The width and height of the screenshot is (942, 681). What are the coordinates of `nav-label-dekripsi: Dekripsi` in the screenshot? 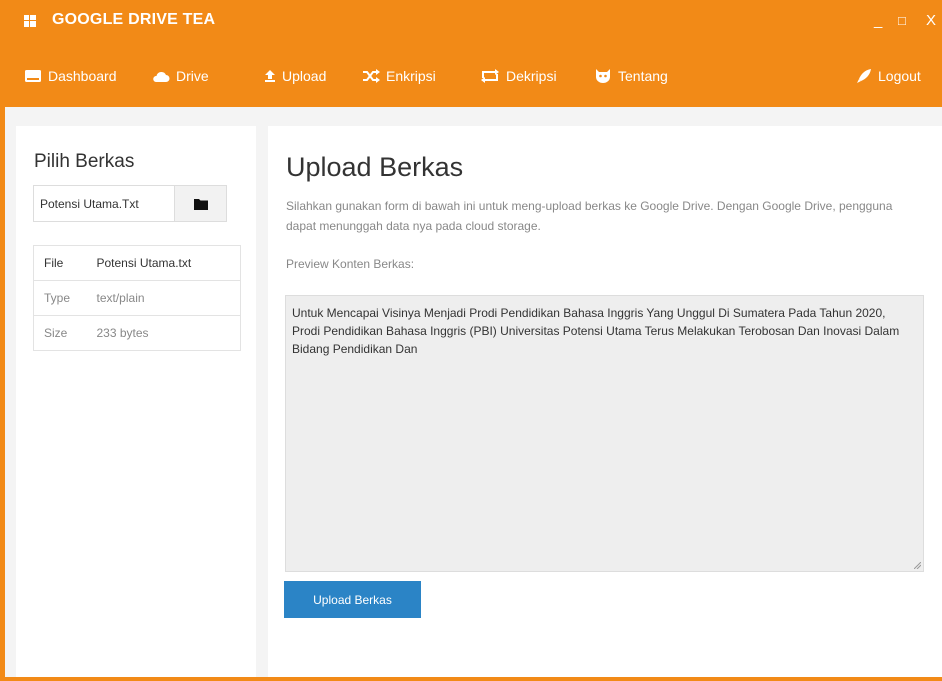 It's located at (531, 76).